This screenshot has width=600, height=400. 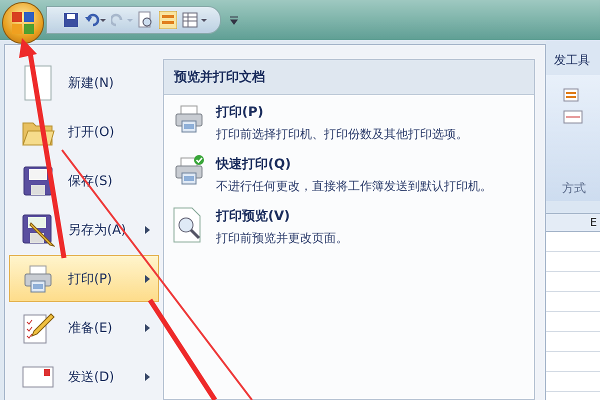 I want to click on menu-item: 打印(P), so click(x=84, y=278).